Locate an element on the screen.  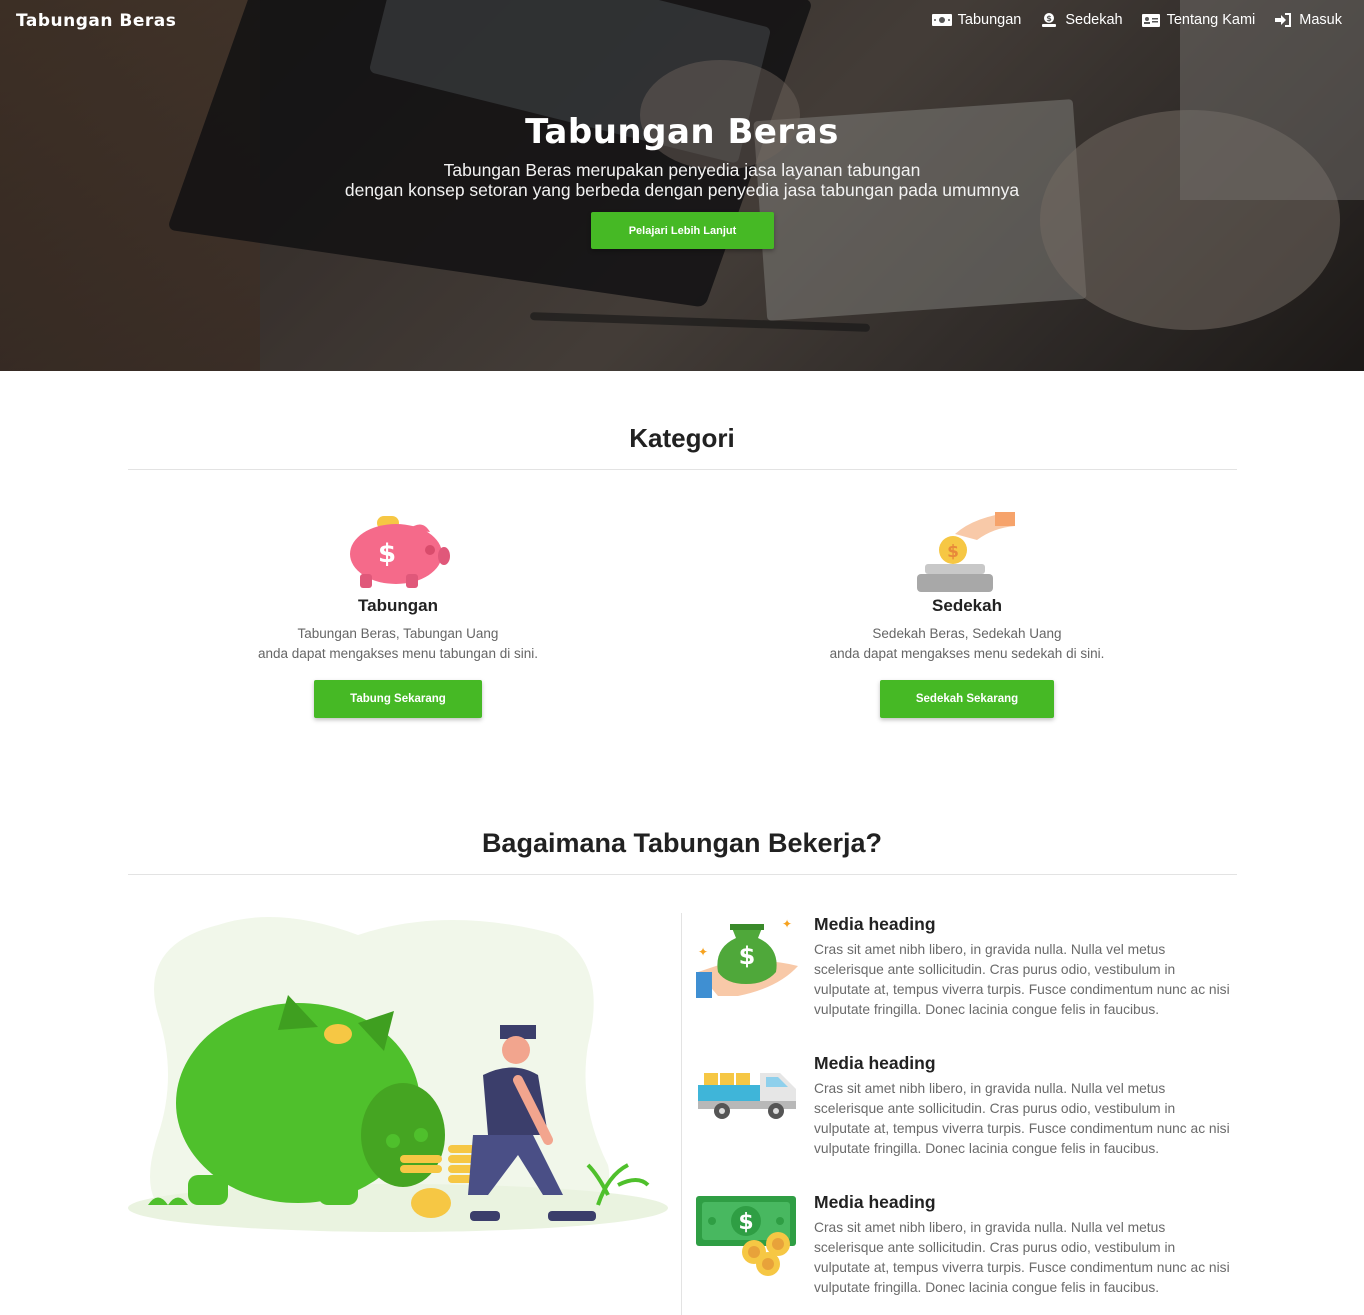
brand-logo: Tabungan Beras is located at coordinates (96, 21).